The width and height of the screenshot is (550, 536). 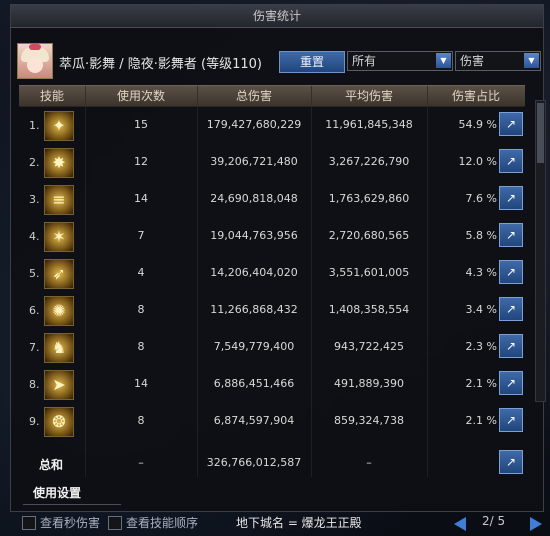 I want to click on total-damage: 326,766,012,587, so click(x=254, y=462).